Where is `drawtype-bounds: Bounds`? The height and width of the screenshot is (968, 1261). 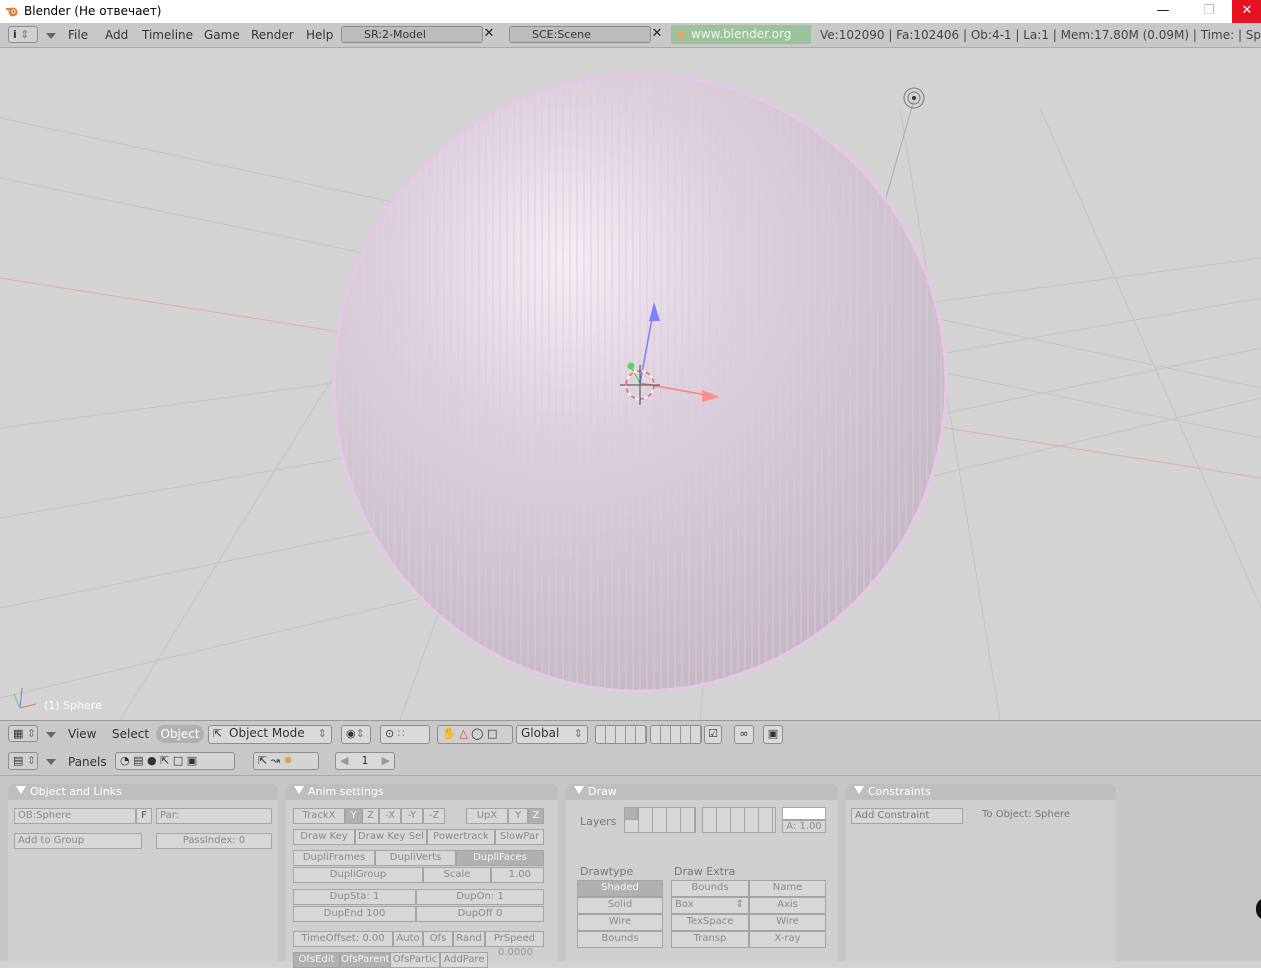
drawtype-bounds: Bounds is located at coordinates (620, 939).